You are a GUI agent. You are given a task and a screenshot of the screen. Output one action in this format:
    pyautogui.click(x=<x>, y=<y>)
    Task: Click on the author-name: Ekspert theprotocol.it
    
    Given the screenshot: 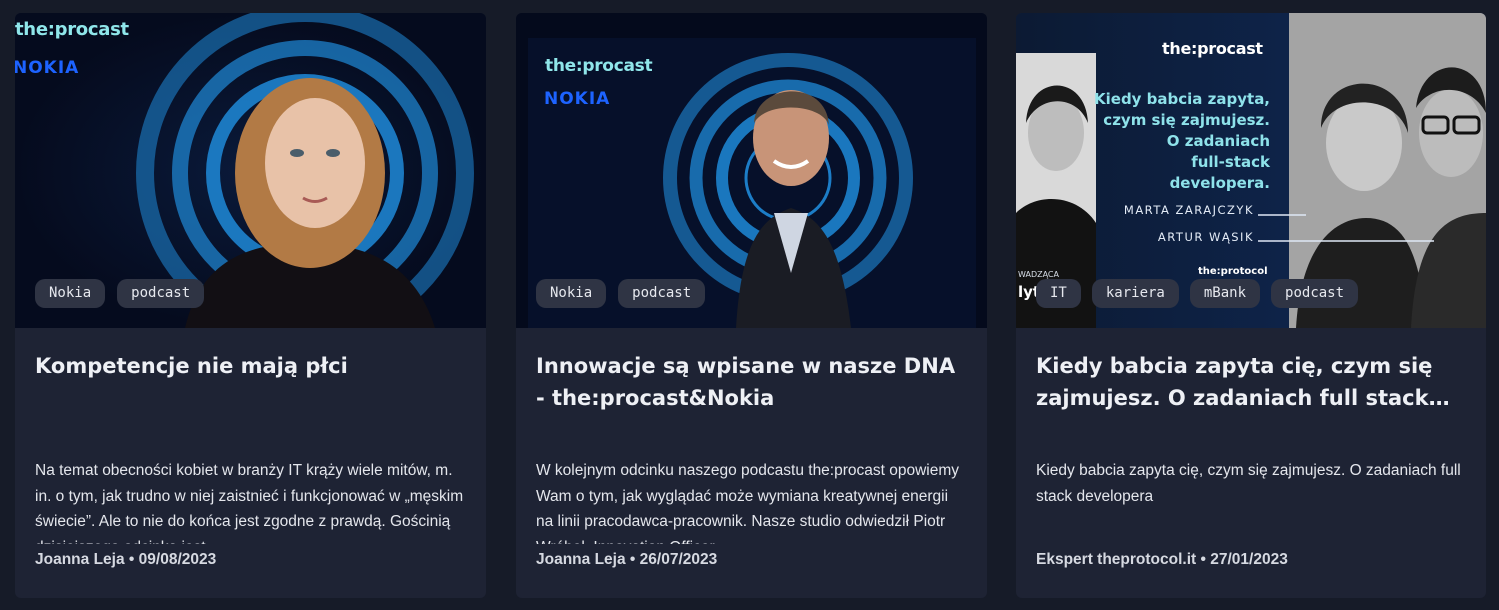 What is the action you would take?
    pyautogui.click(x=1116, y=559)
    